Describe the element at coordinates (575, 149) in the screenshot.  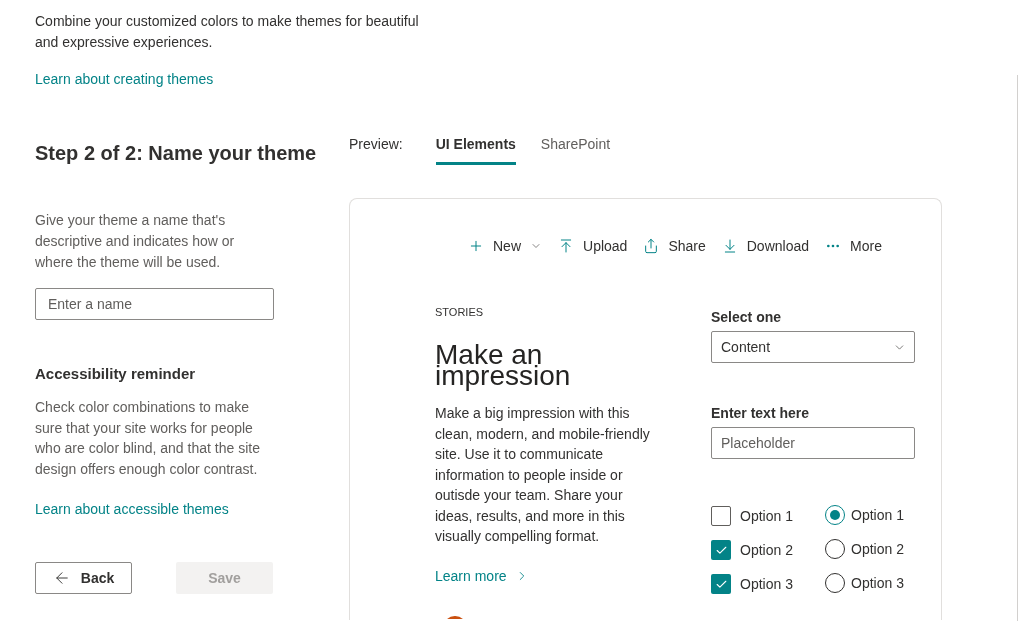
I see `preview-tab: SharePoint` at that location.